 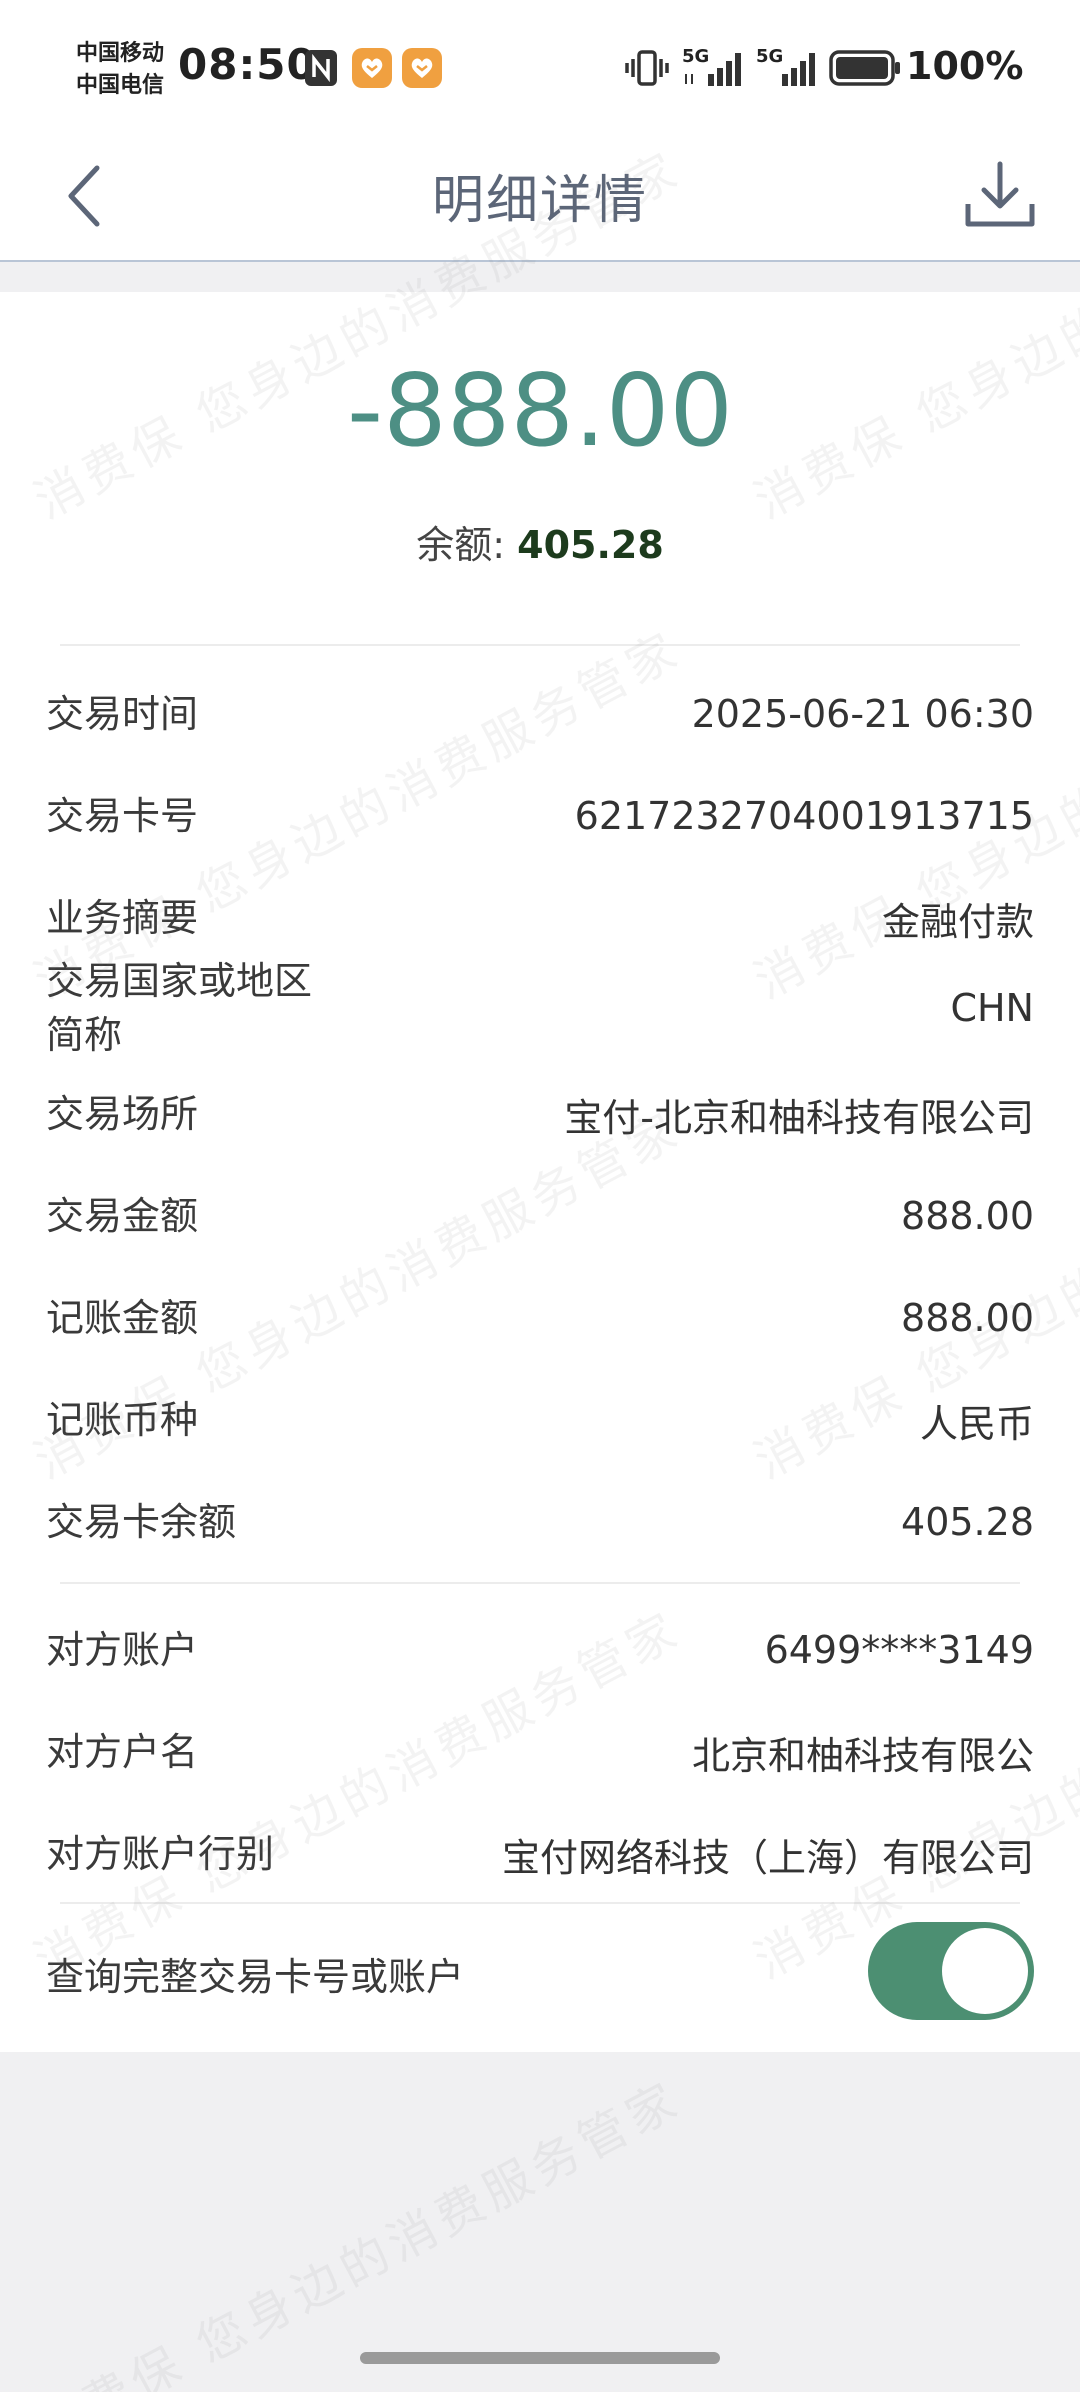 I want to click on detail-value: 宝付-北京和柚科技有限公司, so click(x=799, y=1117).